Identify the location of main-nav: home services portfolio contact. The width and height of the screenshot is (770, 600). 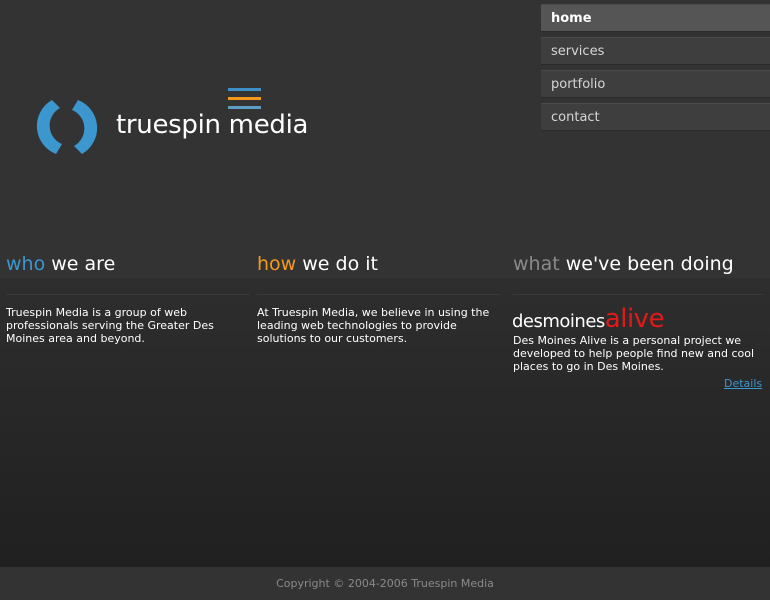
(655, 70).